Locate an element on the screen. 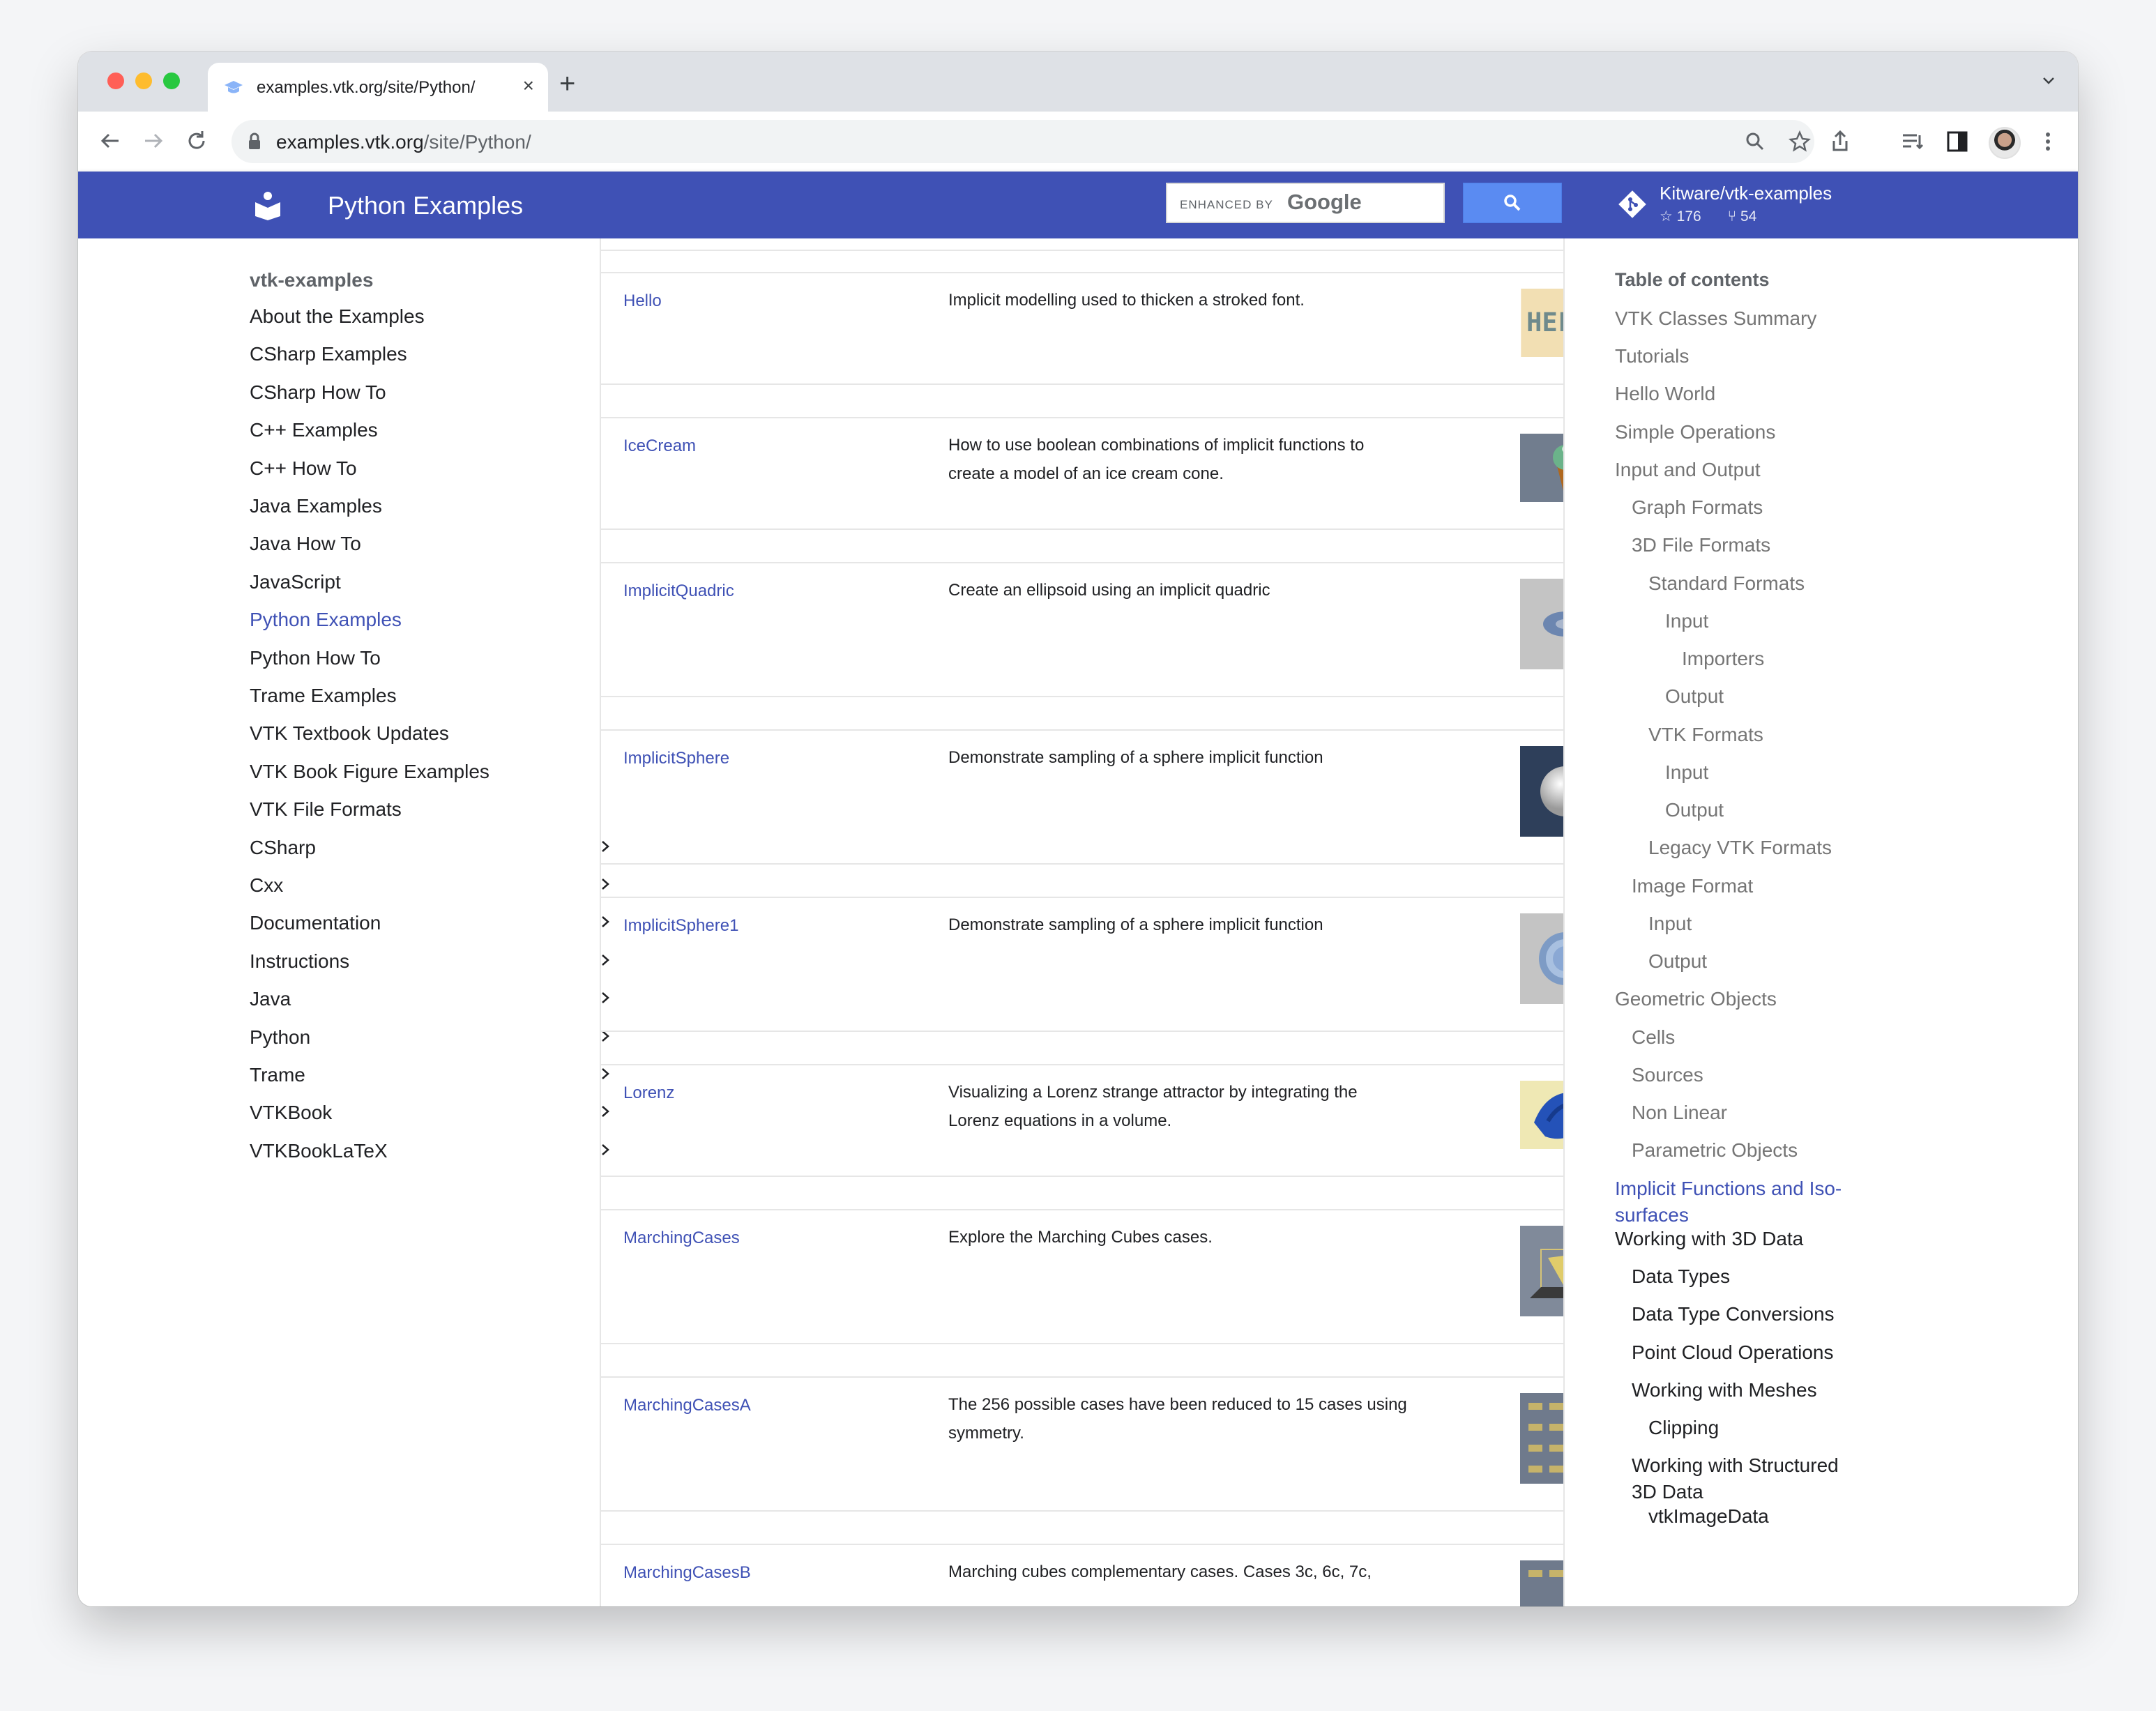 This screenshot has height=1711, width=2156. example-link: IceCream is located at coordinates (659, 446).